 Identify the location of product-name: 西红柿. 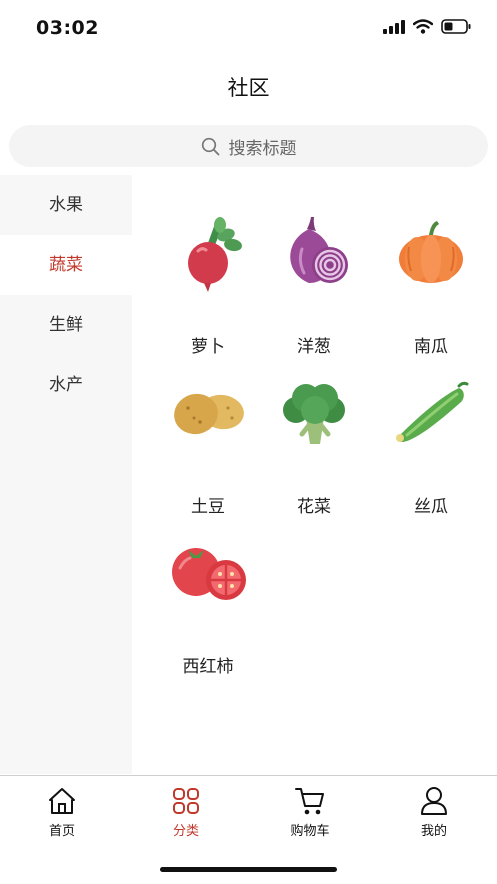
(208, 667).